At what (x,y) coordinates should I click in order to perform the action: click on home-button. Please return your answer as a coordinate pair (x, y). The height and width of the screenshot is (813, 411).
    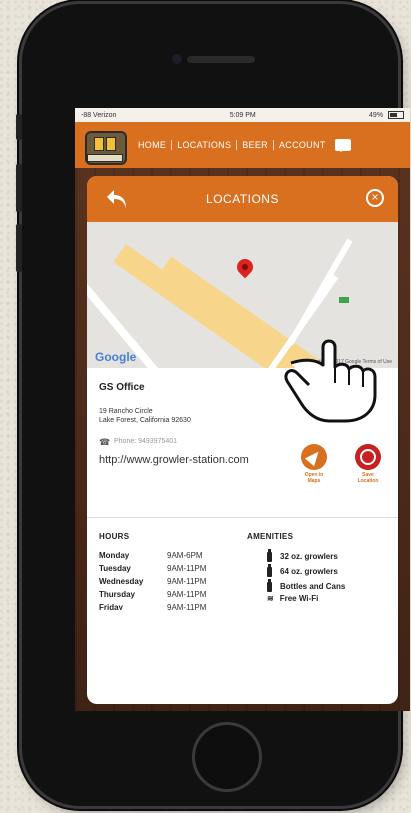
    Looking at the image, I should click on (227, 757).